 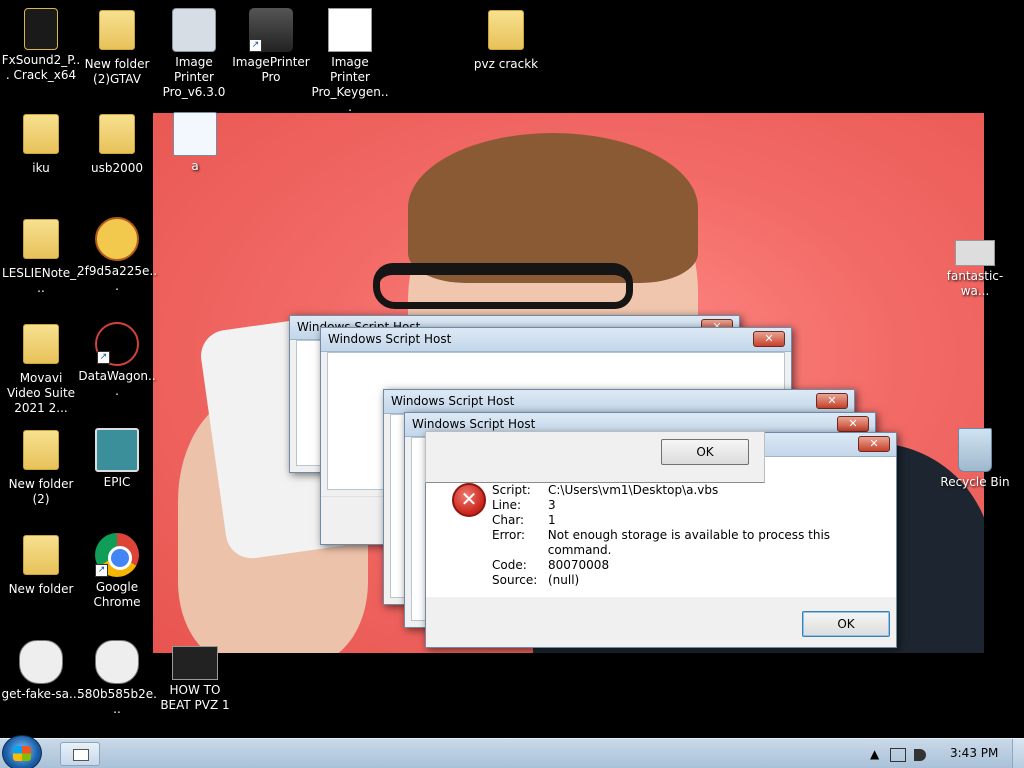 I want to click on desktop-icon-fxsound: FxSound2_P... Crack_x64, so click(x=41, y=45).